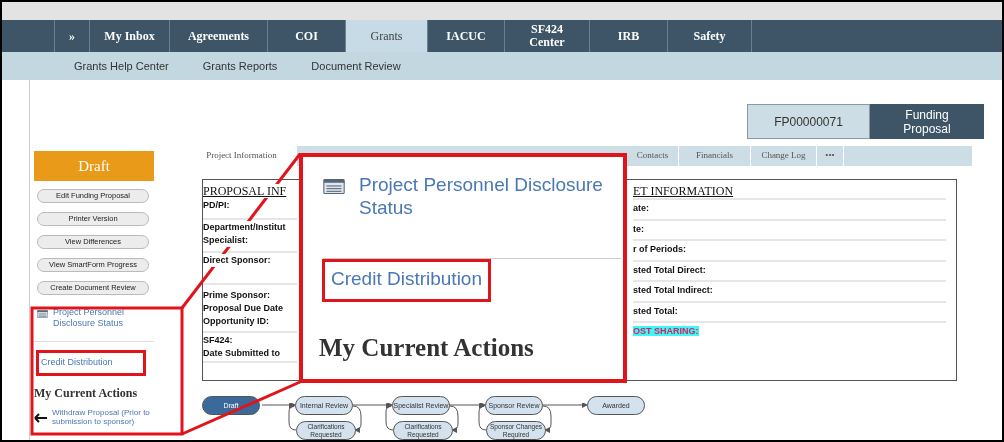  Describe the element at coordinates (41, 418) in the screenshot. I see `arrow-left-icon` at that location.